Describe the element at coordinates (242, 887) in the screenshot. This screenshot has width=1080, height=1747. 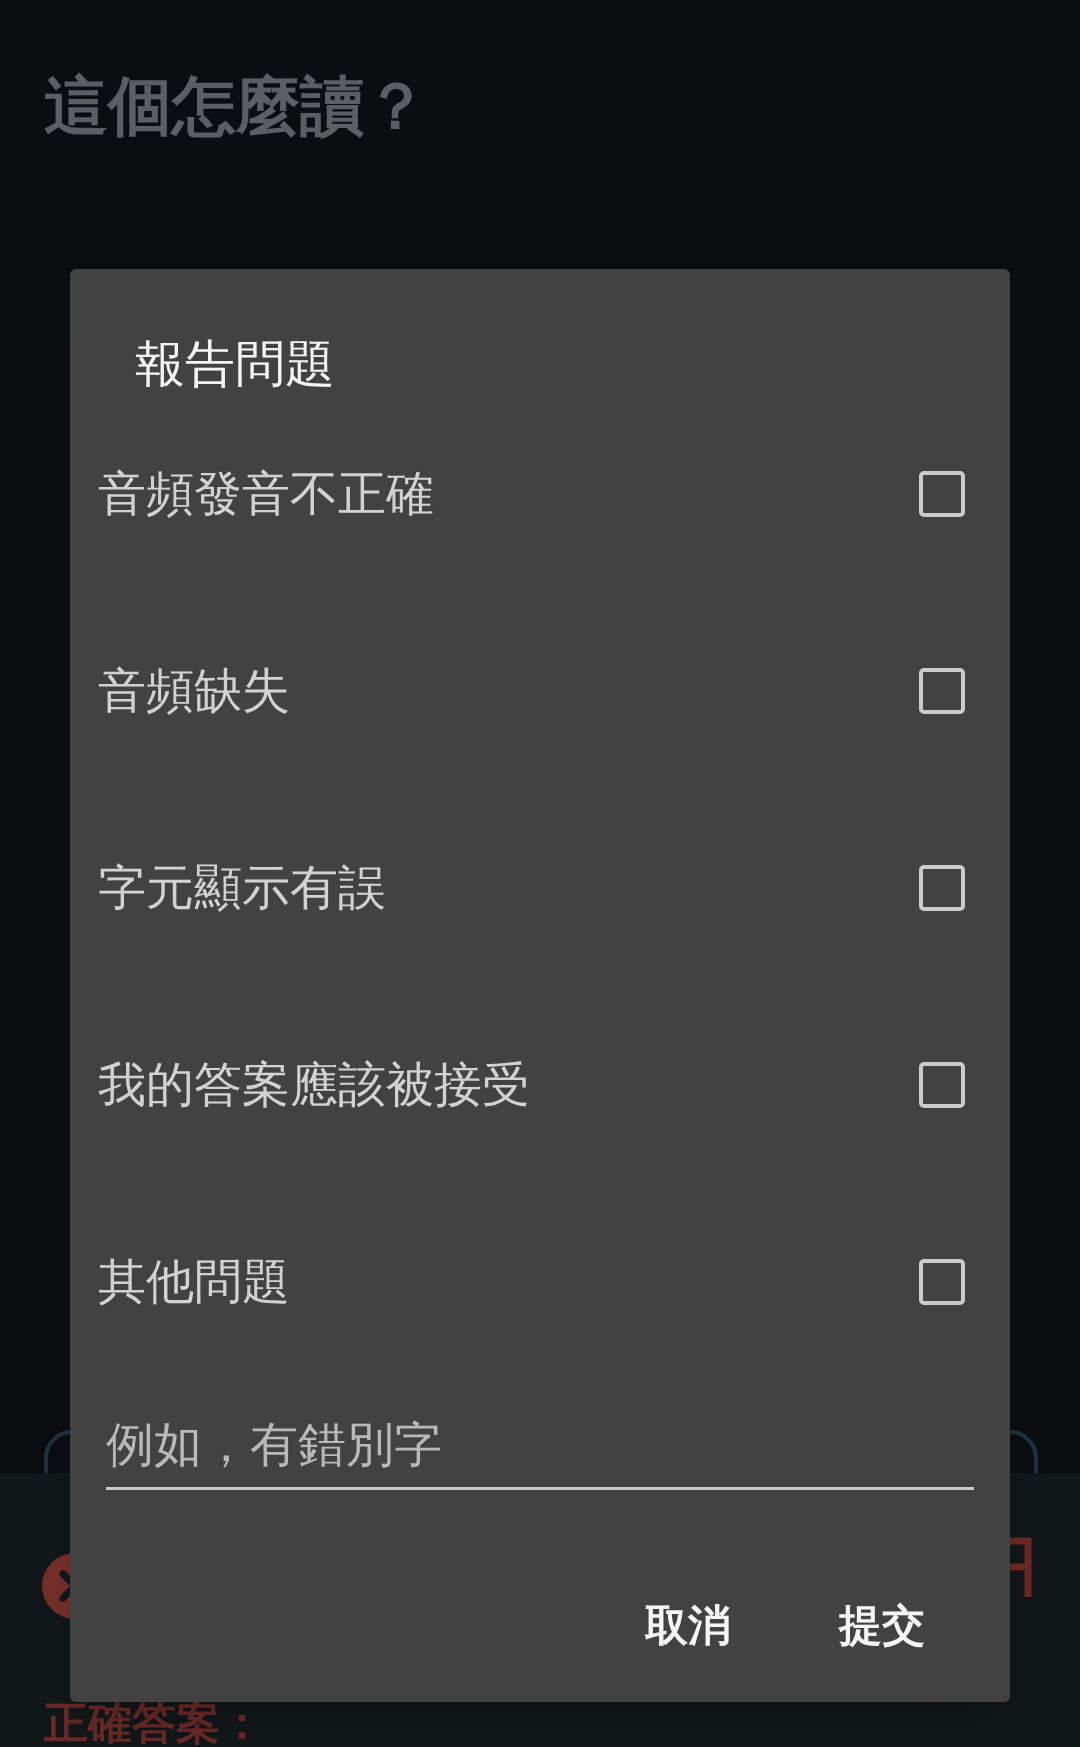
I see `option-label: 字元顯示有誤` at that location.